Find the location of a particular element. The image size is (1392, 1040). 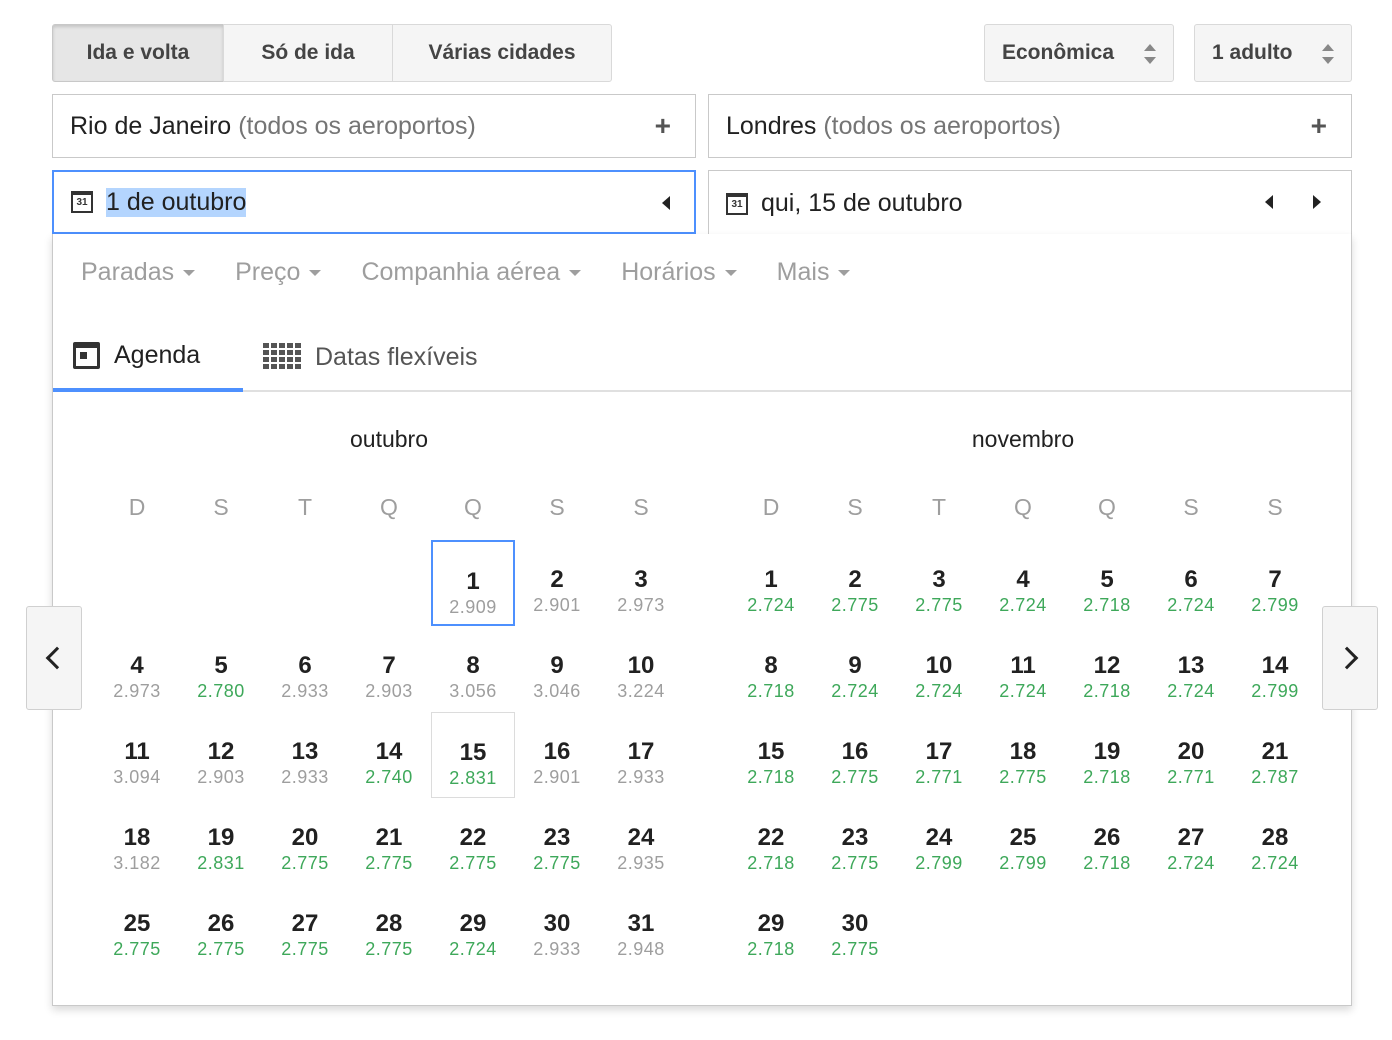

calendar-day: 11 2.724 is located at coordinates (1023, 669).